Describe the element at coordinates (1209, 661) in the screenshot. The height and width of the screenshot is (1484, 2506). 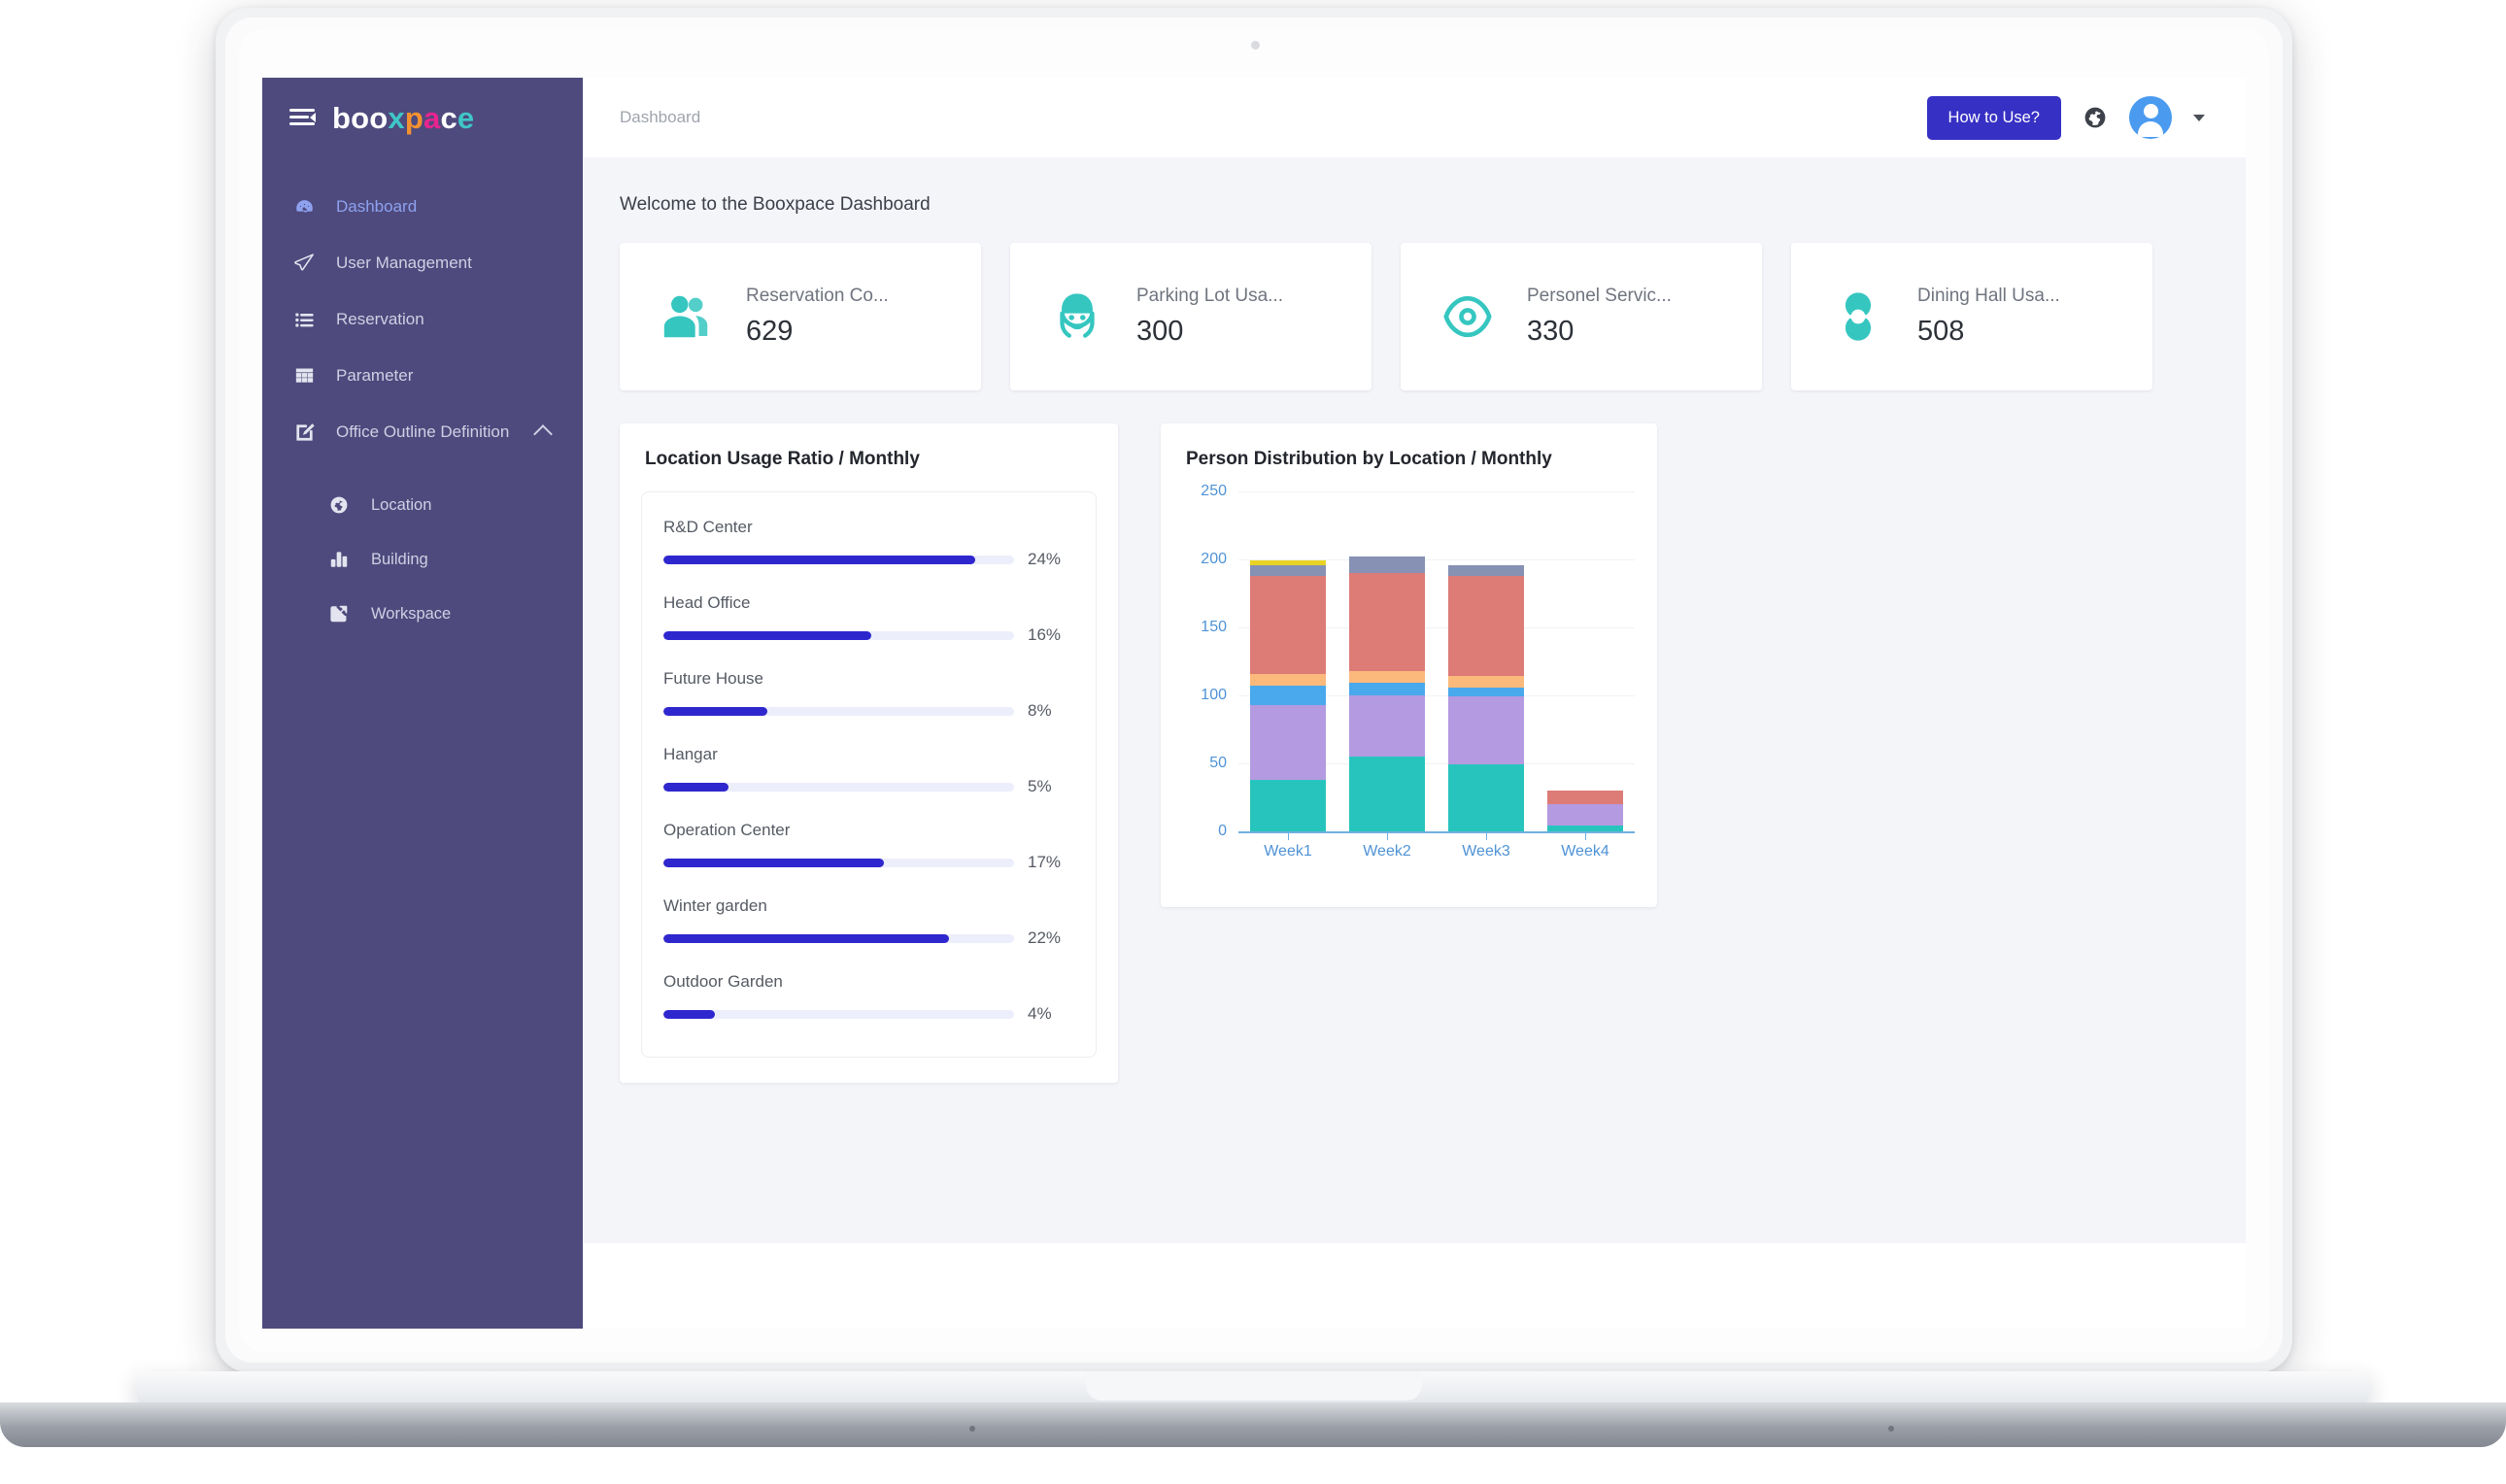
I see `y-axis-labels: 0 50 100 150 200 250` at that location.